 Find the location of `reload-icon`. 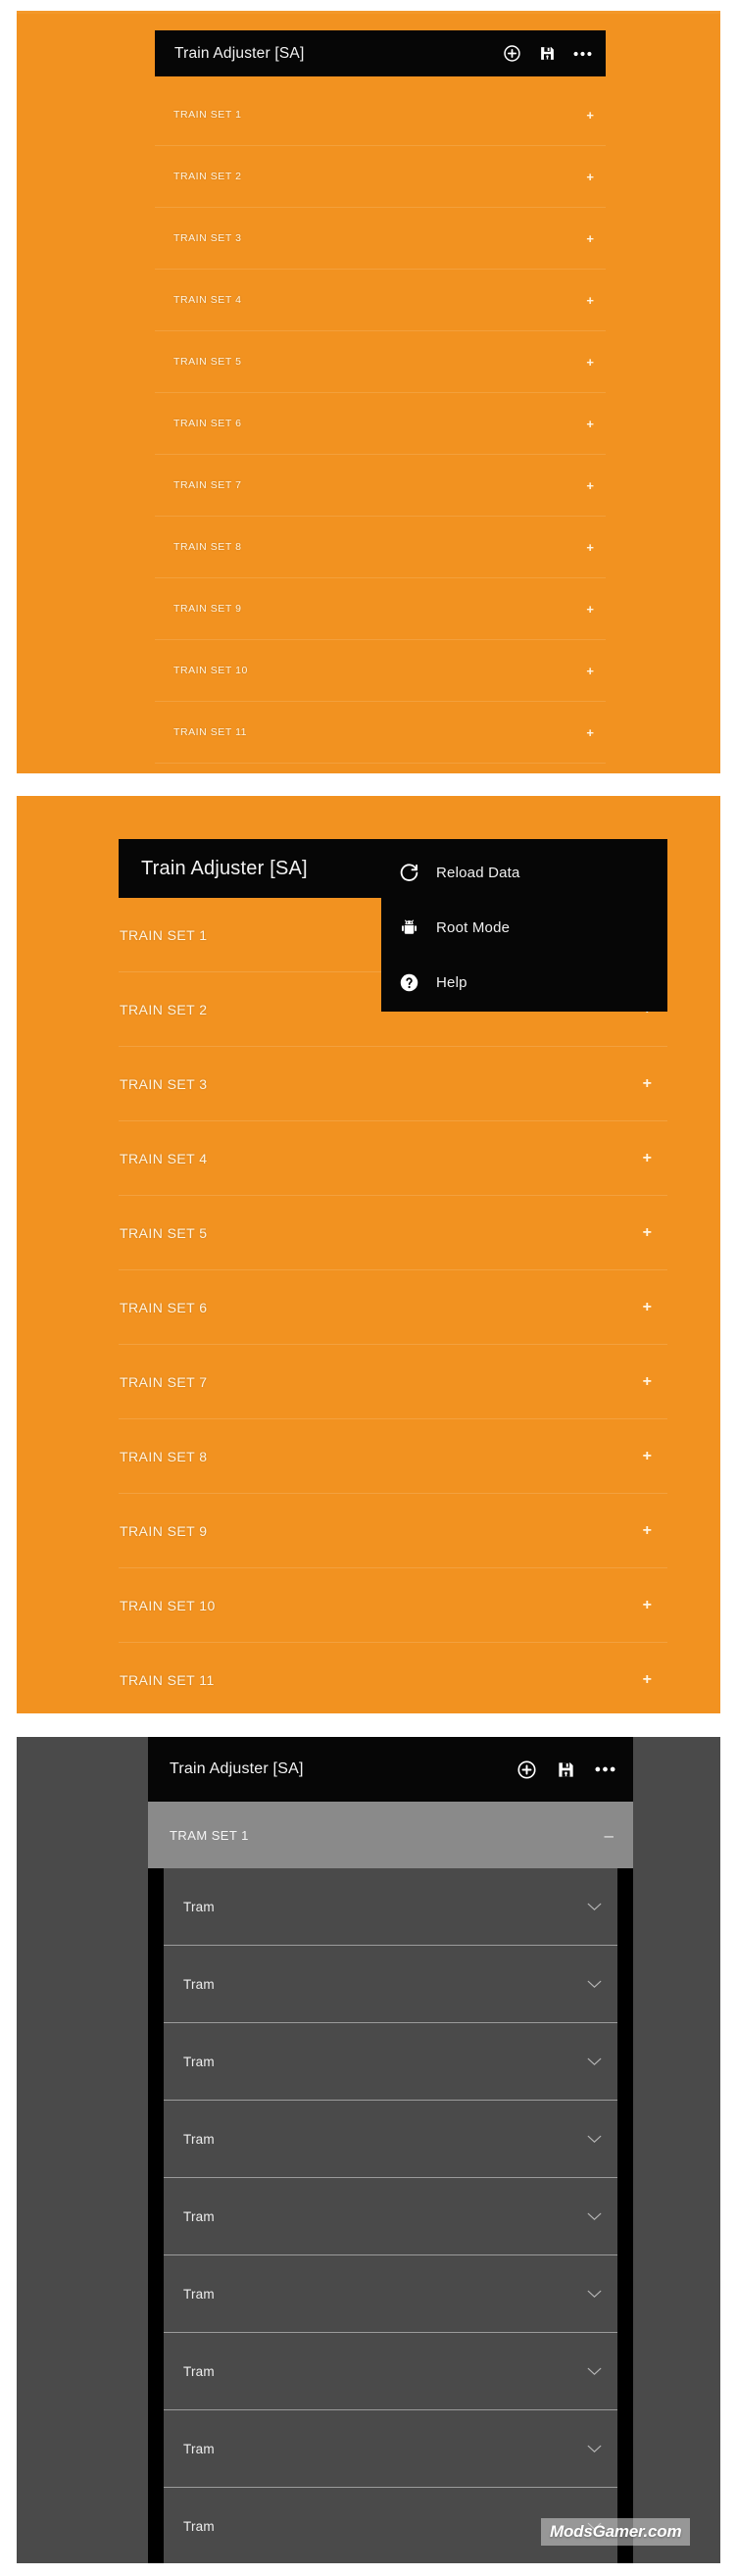

reload-icon is located at coordinates (409, 873).